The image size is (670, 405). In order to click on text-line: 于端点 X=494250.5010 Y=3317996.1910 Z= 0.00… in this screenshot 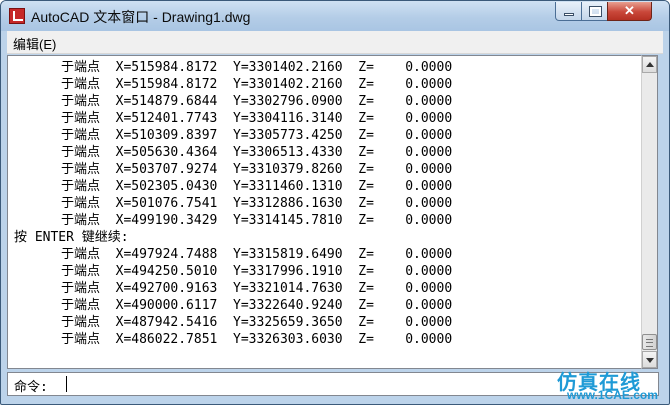, I will do `click(233, 271)`.